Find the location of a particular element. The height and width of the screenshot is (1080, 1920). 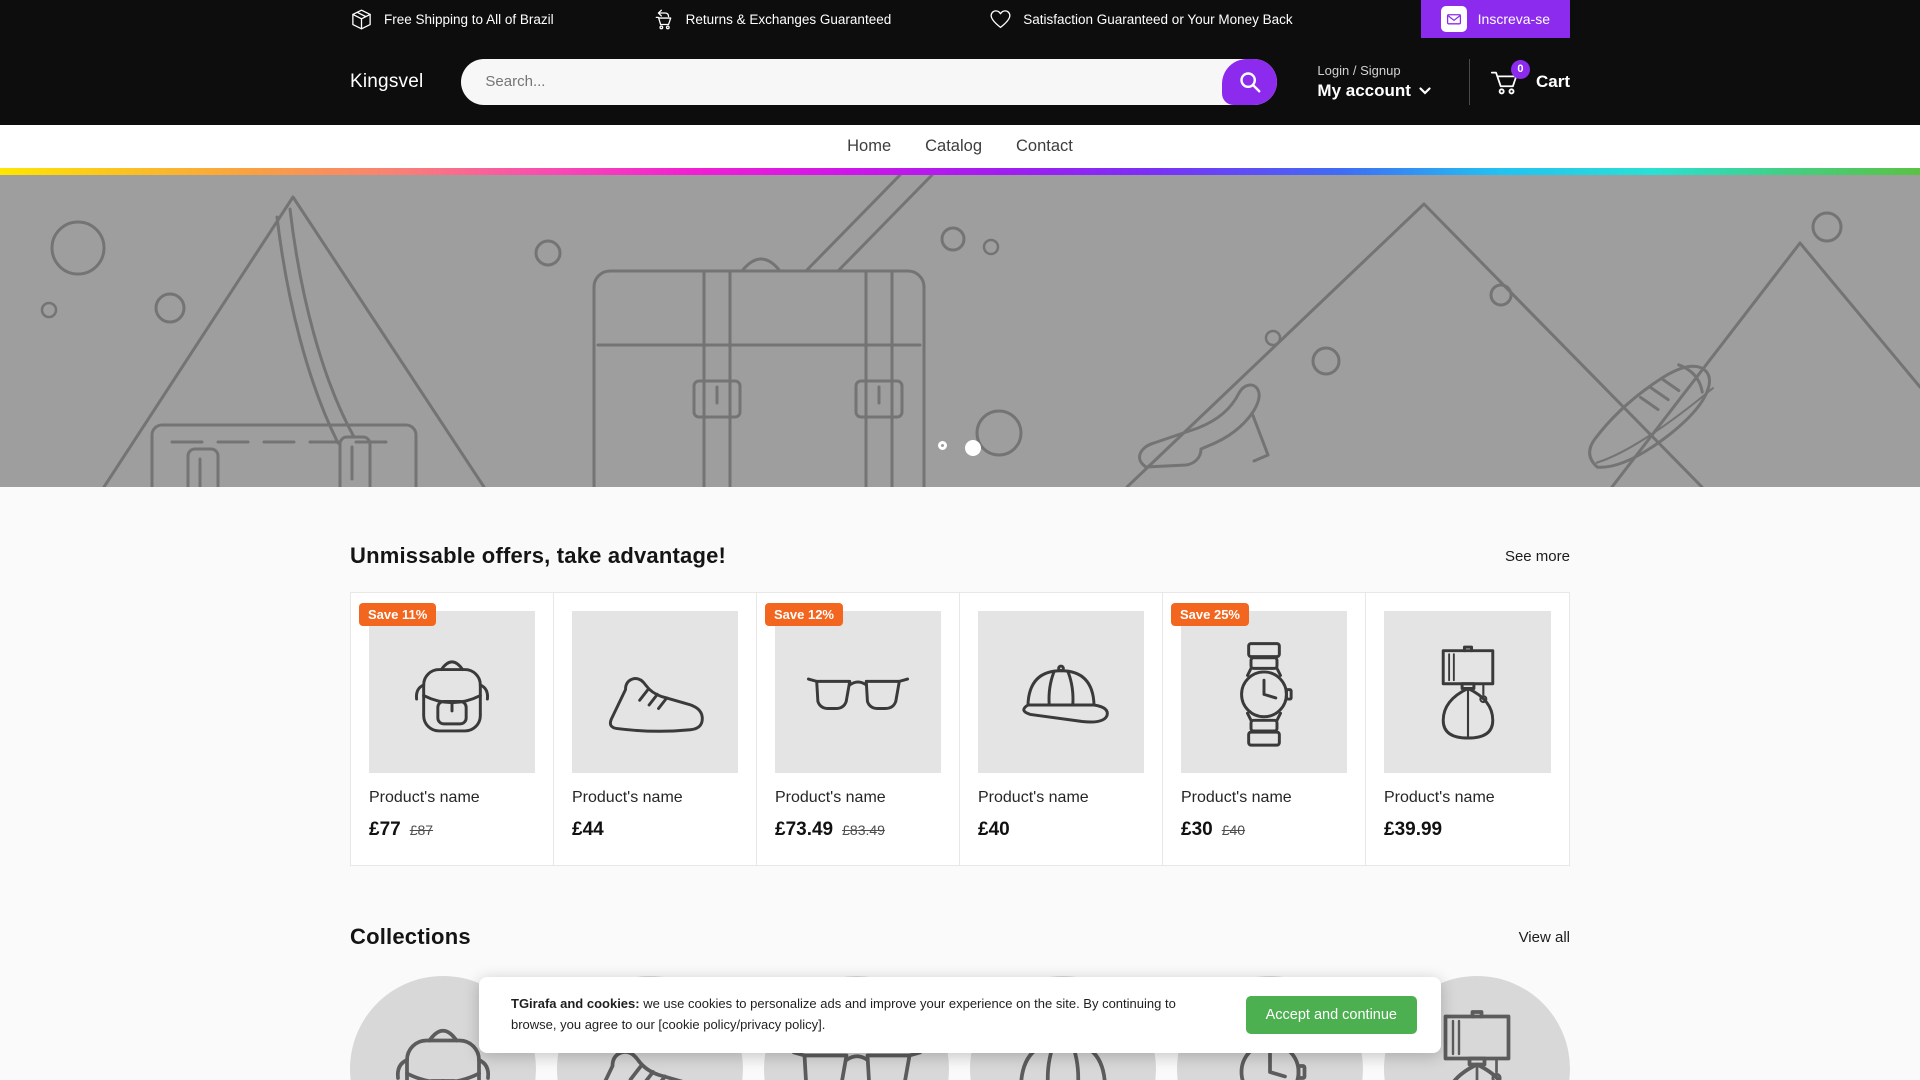

backpack-icon is located at coordinates (452, 692).